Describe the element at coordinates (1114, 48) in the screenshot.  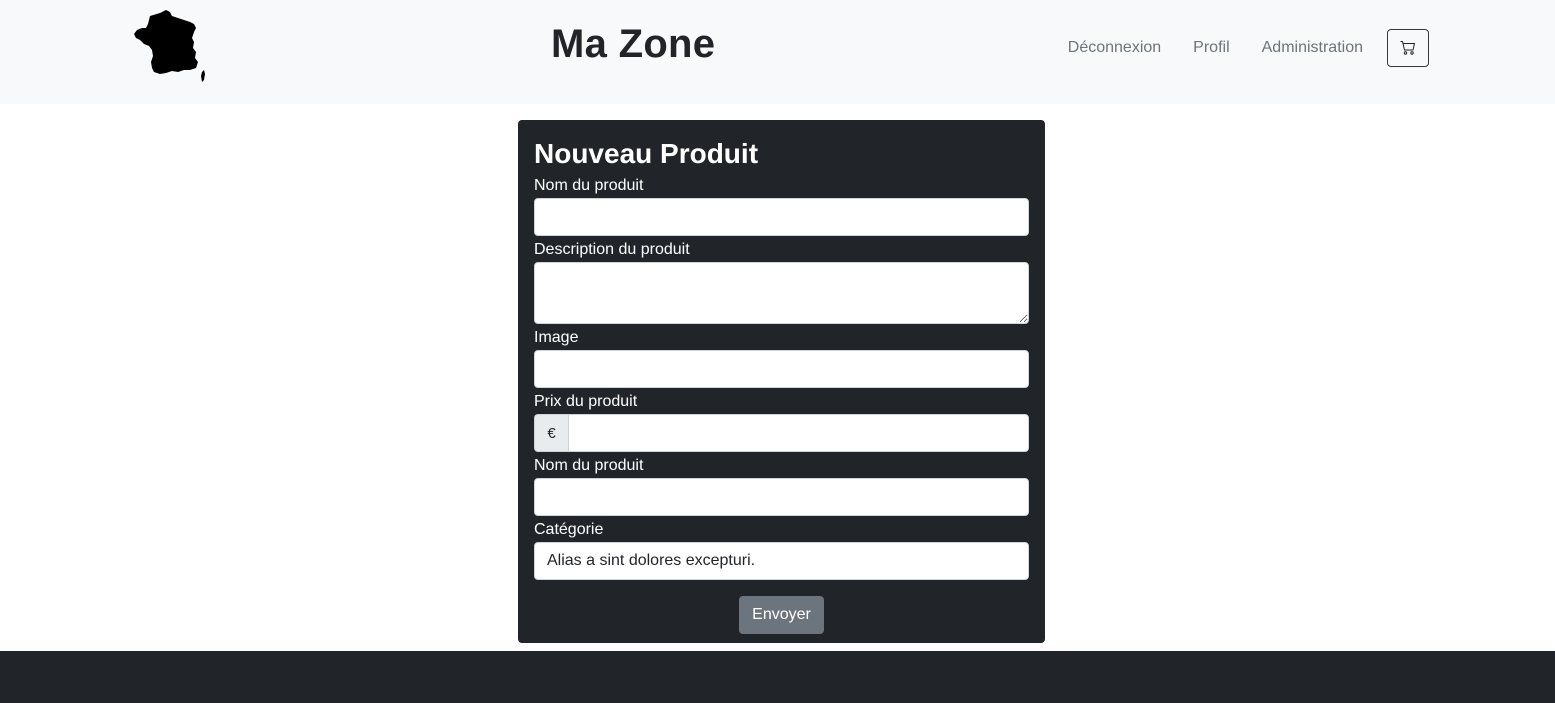
I see `nav-link-logout: Déconnexion` at that location.